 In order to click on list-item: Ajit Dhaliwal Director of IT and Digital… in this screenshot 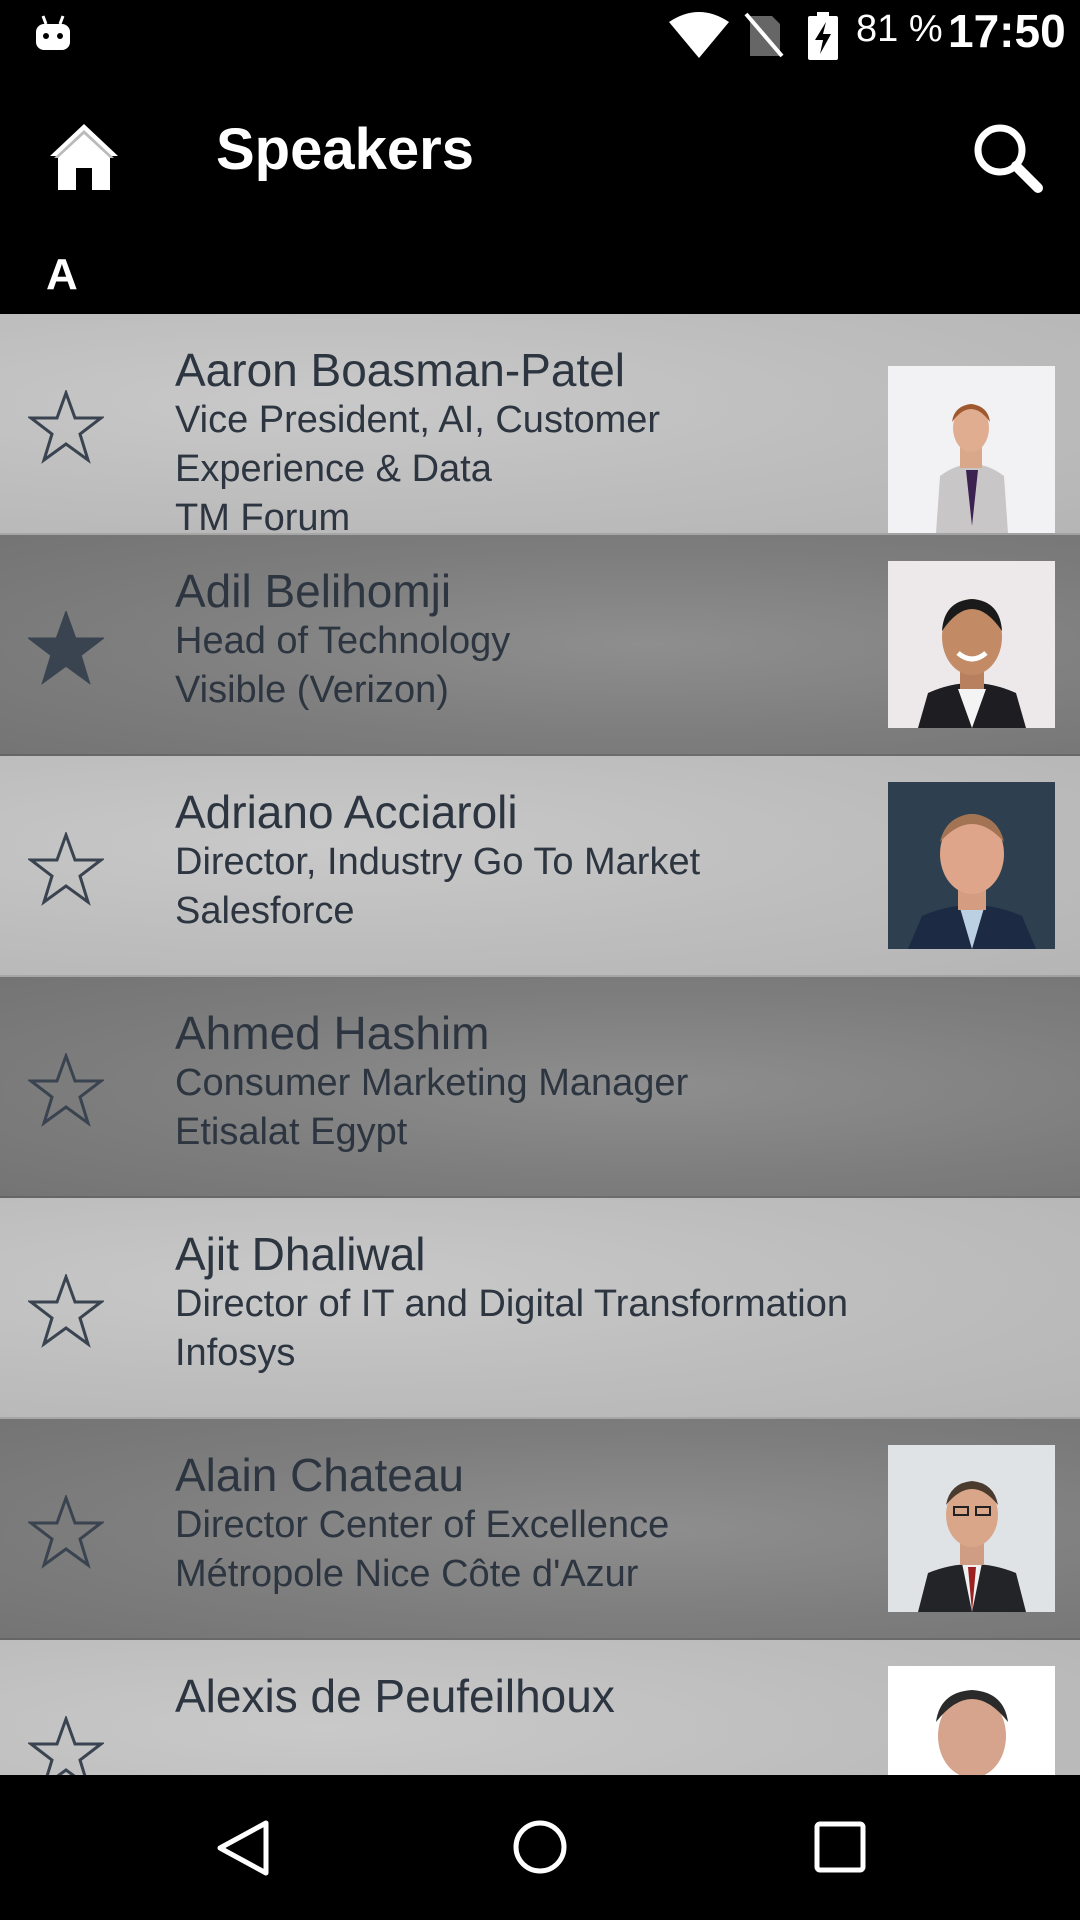, I will do `click(540, 1308)`.